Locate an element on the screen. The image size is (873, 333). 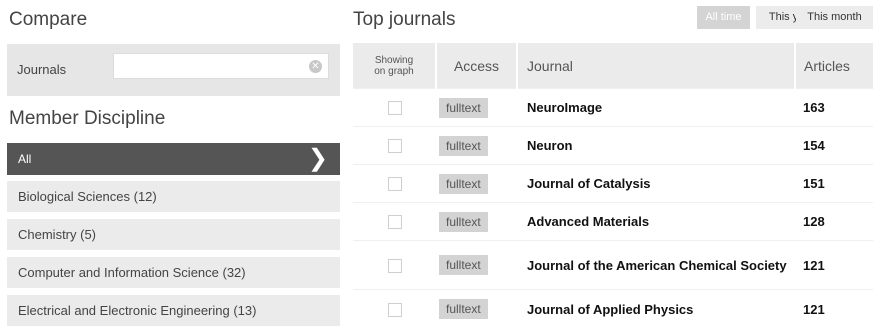
showing-header-line2: on graph is located at coordinates (394, 71).